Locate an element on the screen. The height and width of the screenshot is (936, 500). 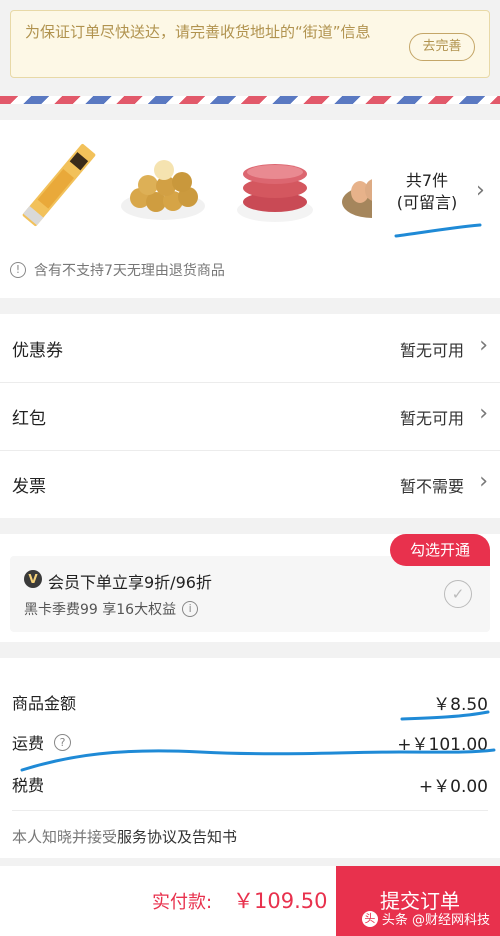
membership-card: V 会员下单立享9折/96折 黑卡季费99 享16大权益 i ✓ 勾选开通 is located at coordinates (250, 588).